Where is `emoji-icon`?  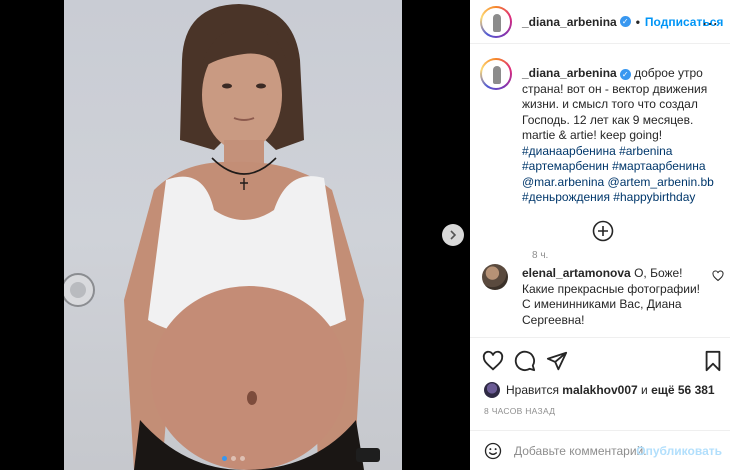 emoji-icon is located at coordinates (493, 451).